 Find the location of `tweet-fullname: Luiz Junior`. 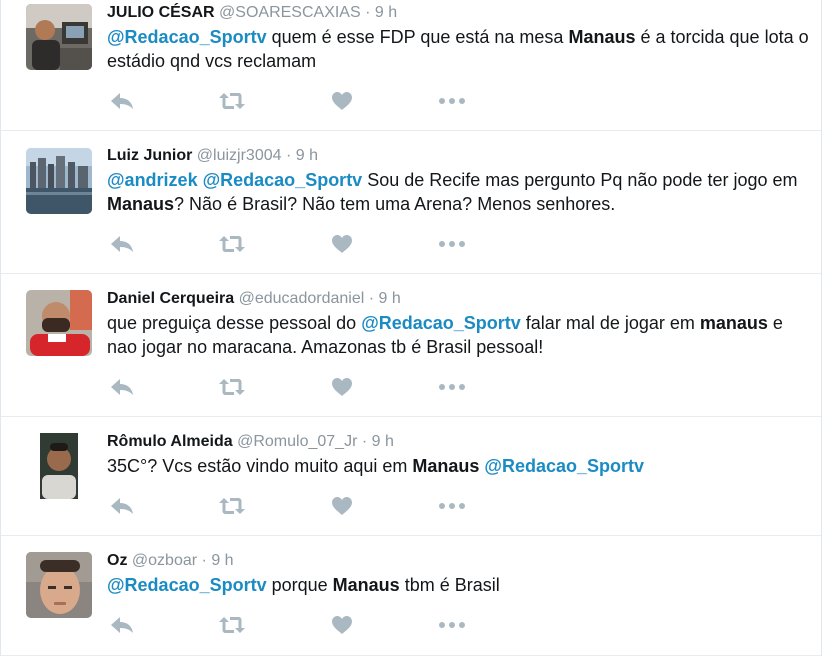

tweet-fullname: Luiz Junior is located at coordinates (149, 155).